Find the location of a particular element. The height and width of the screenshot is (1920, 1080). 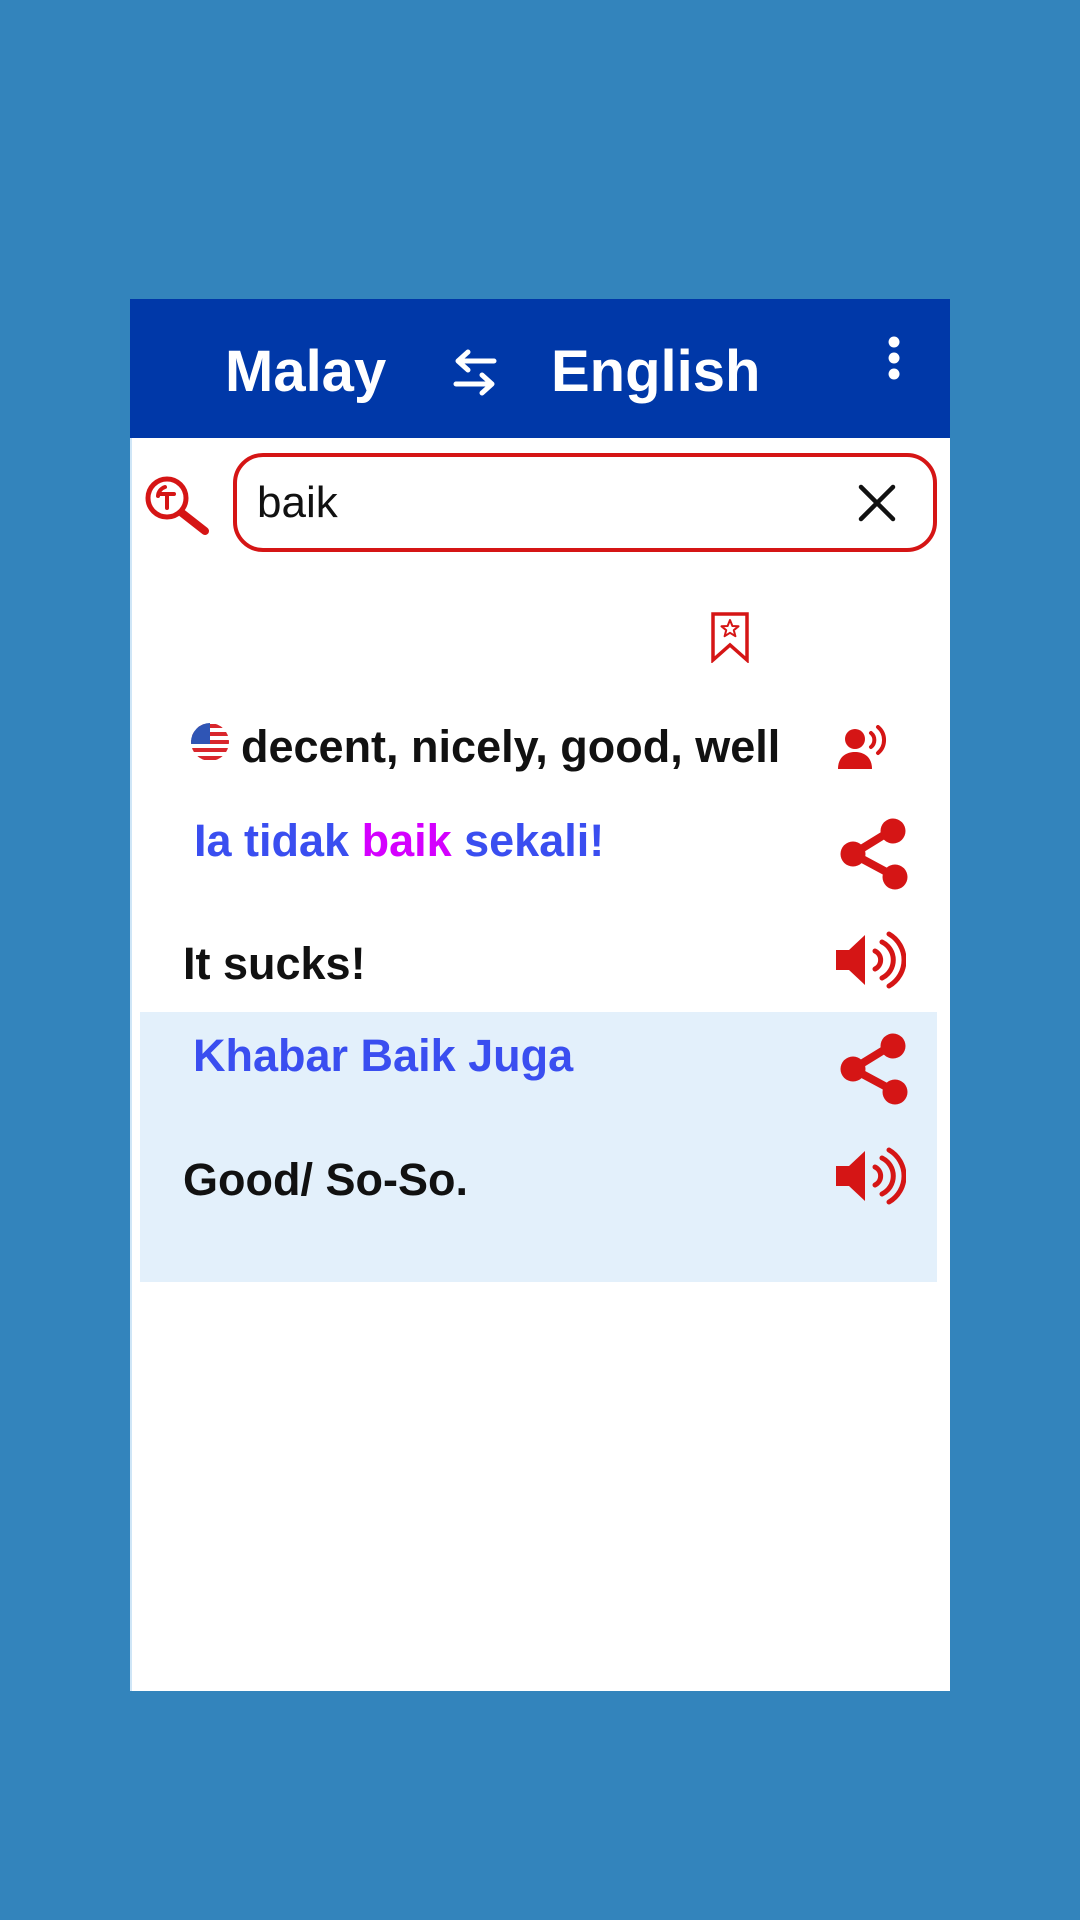

example-source-sentence: Khabar Baik Juga is located at coordinates (383, 1055).